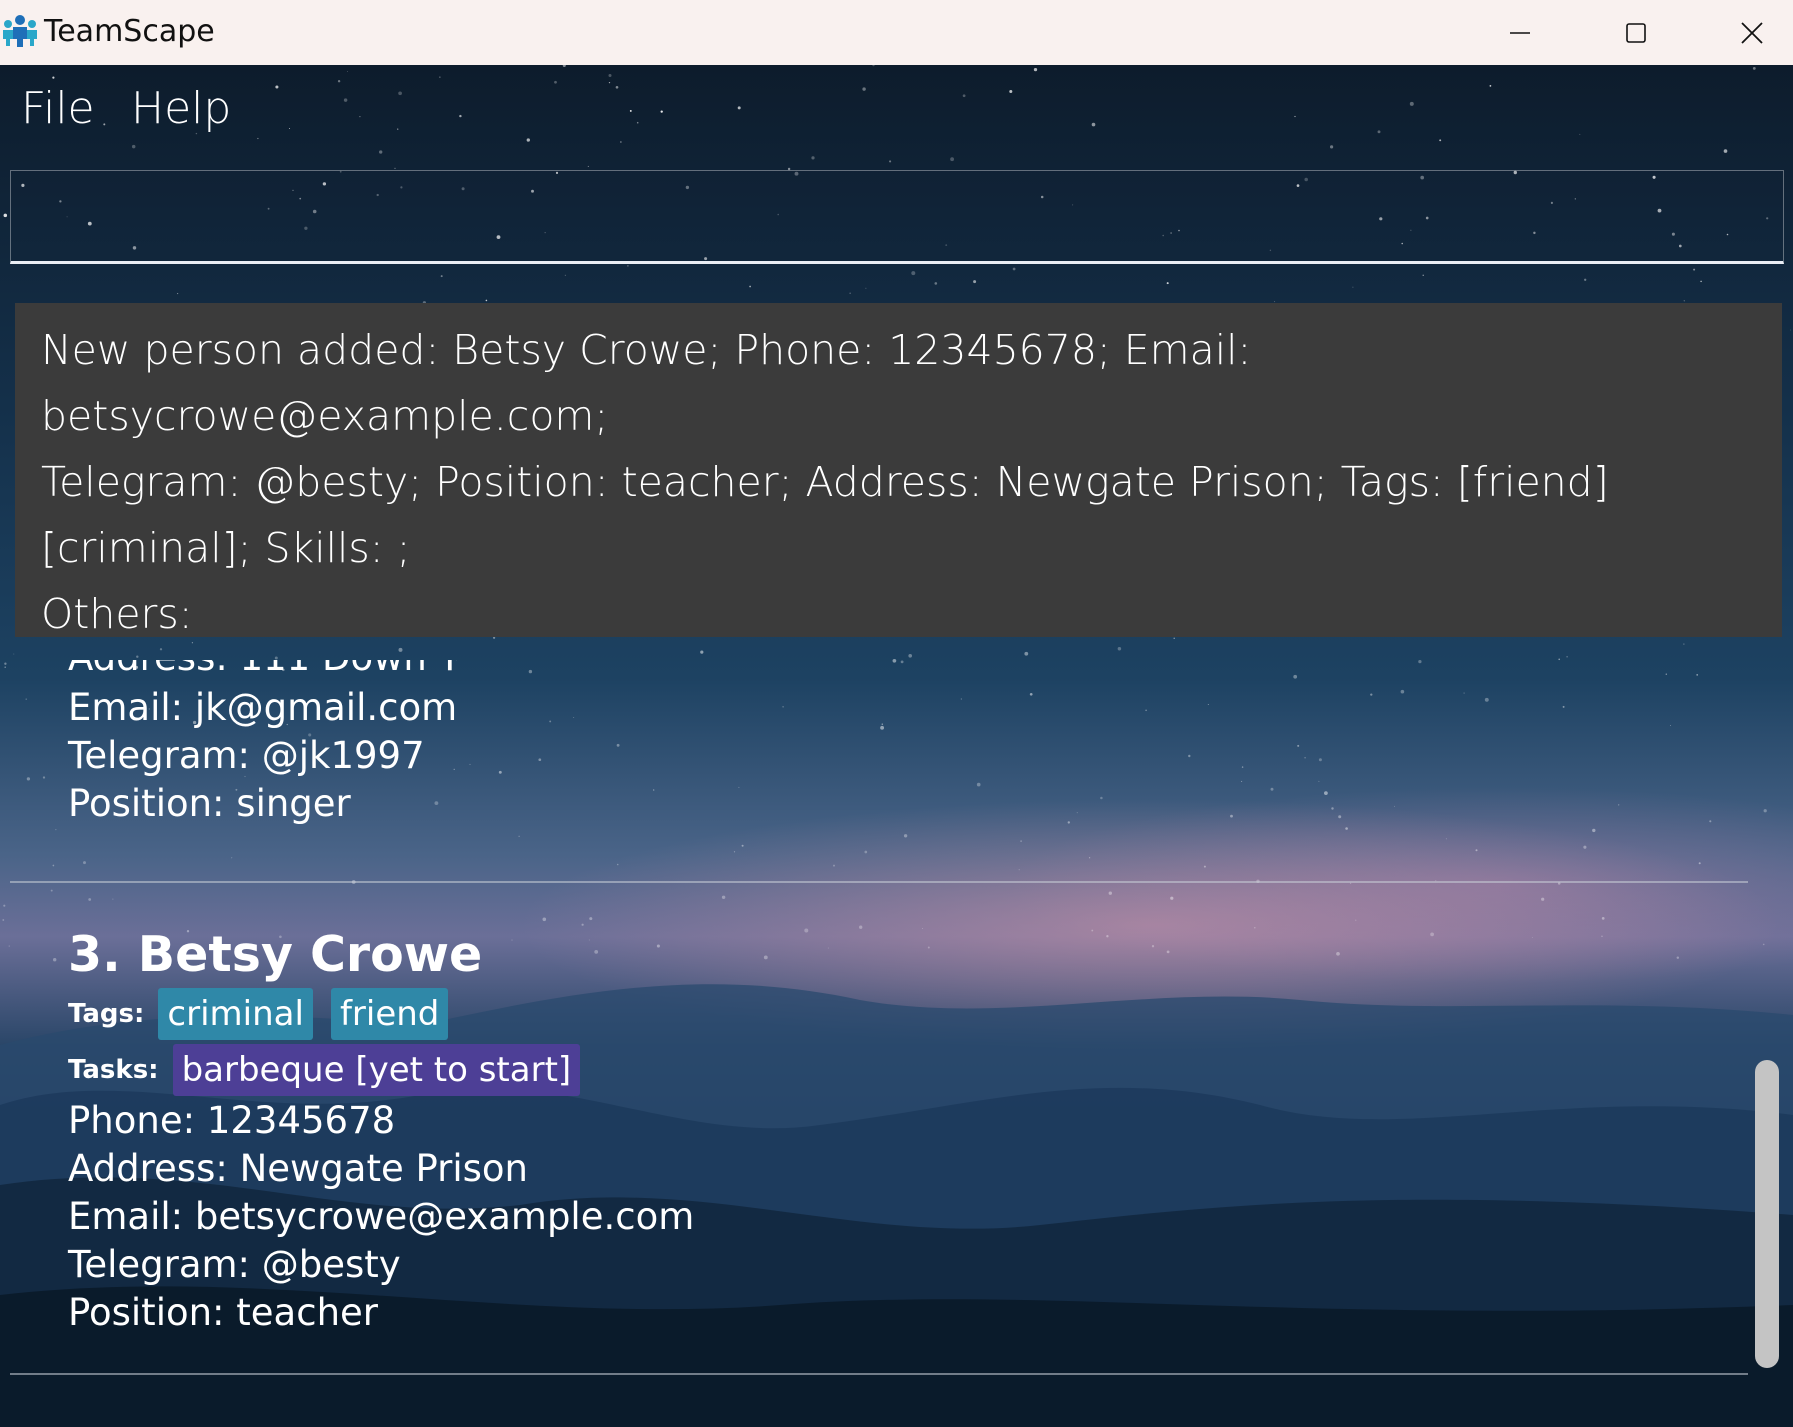  Describe the element at coordinates (232, 1120) in the screenshot. I see `person-phone: Phone: 12345678` at that location.